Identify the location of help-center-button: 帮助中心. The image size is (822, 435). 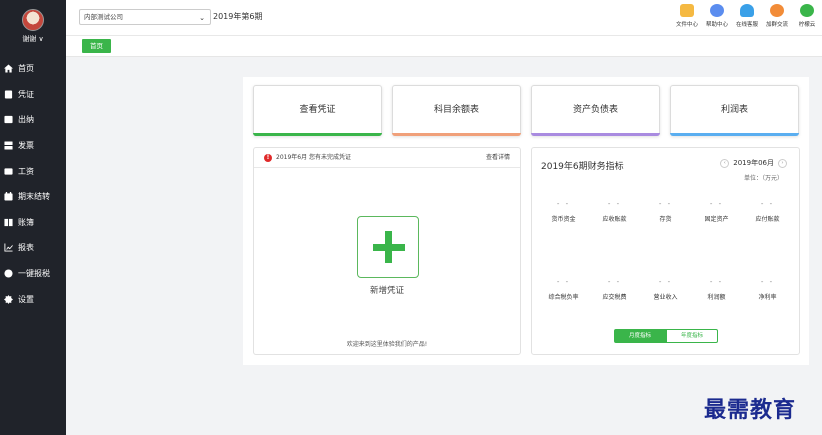
(717, 16).